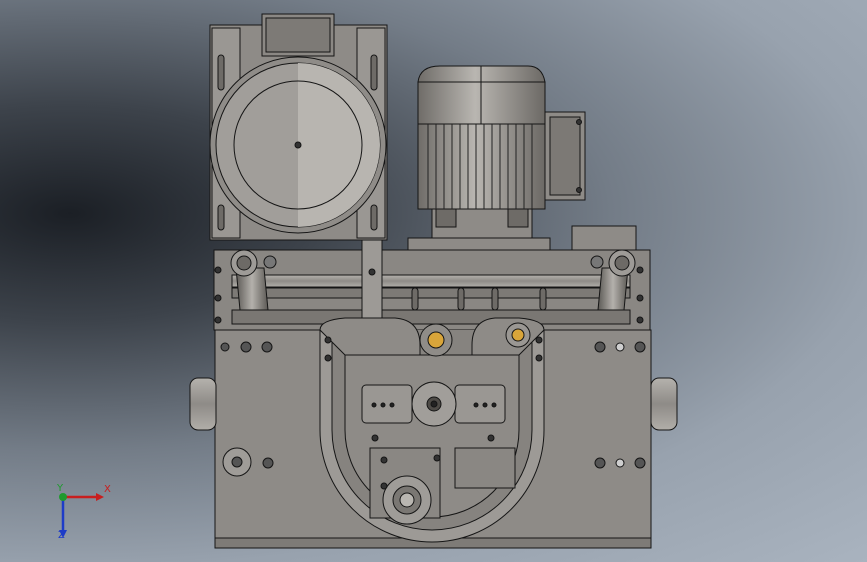 The height and width of the screenshot is (562, 867). What do you see at coordinates (83, 513) in the screenshot?
I see `orientation-triad: X Y Z` at bounding box center [83, 513].